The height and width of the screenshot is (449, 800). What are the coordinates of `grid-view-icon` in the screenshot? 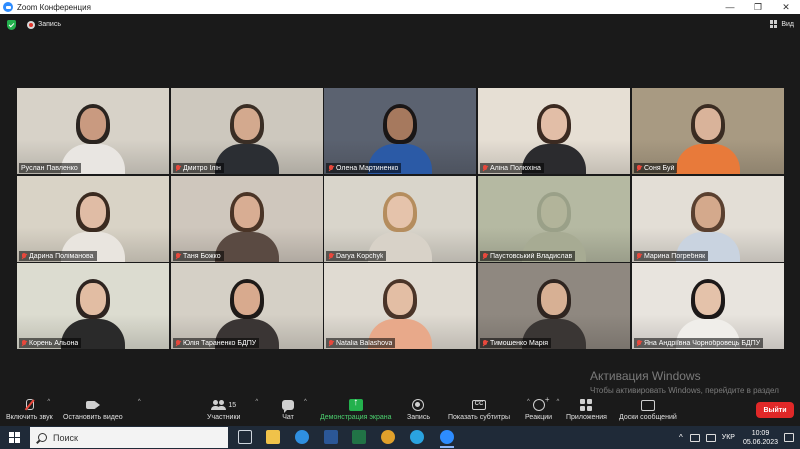 It's located at (774, 24).